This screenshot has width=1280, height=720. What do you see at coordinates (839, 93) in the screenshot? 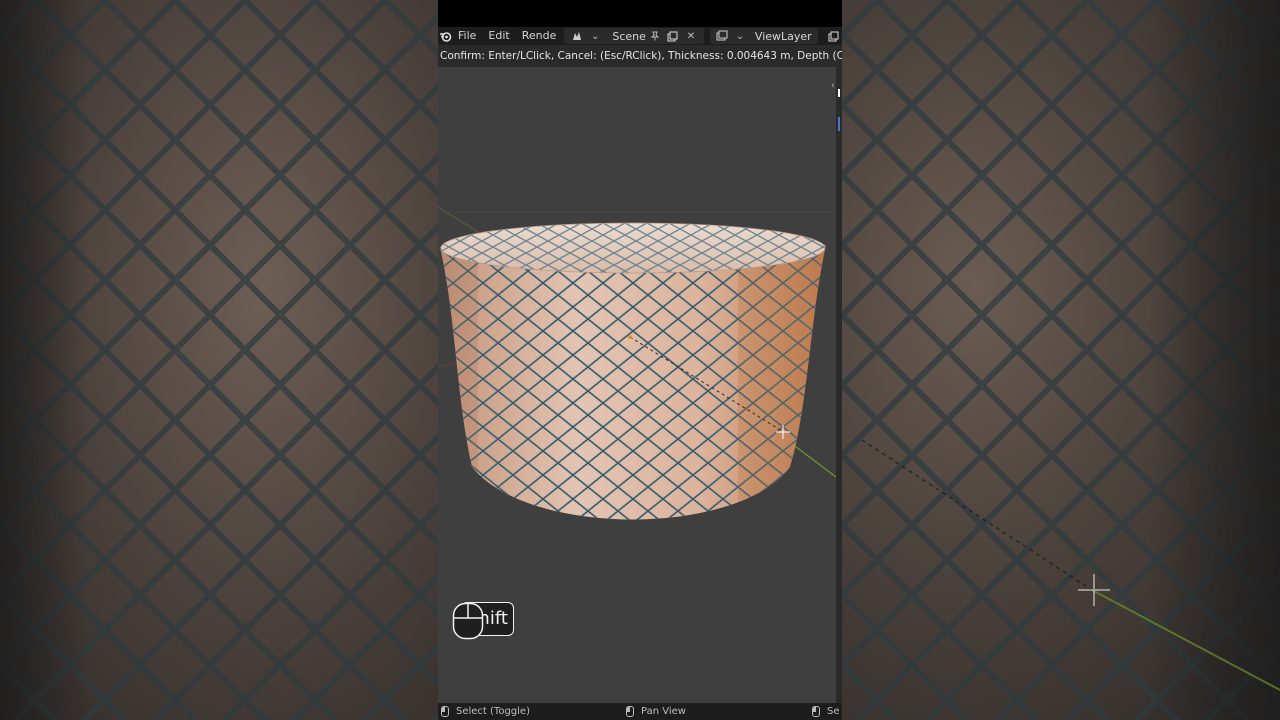
I see `sidebar-tab-marker` at bounding box center [839, 93].